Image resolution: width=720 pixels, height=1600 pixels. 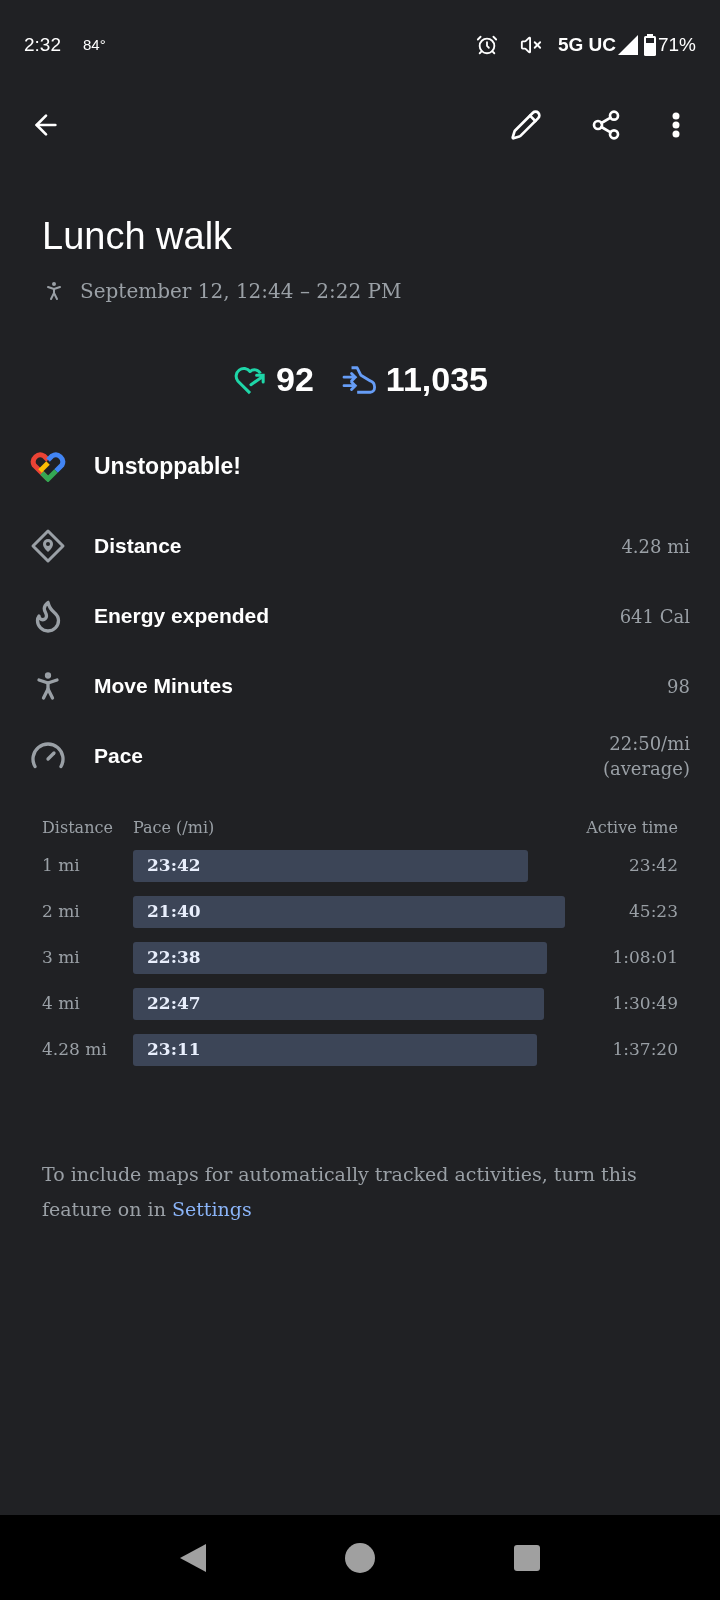 I want to click on pace-bar: 21:40, so click(x=349, y=912).